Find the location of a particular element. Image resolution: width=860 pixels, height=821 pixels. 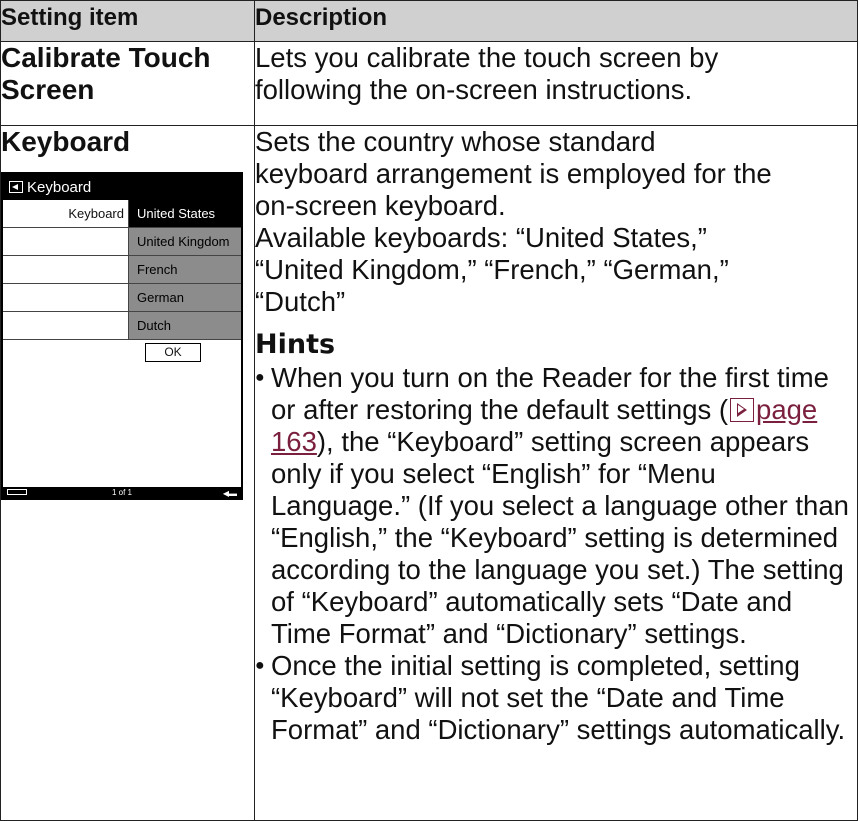

device-option-row: German is located at coordinates (122, 298).